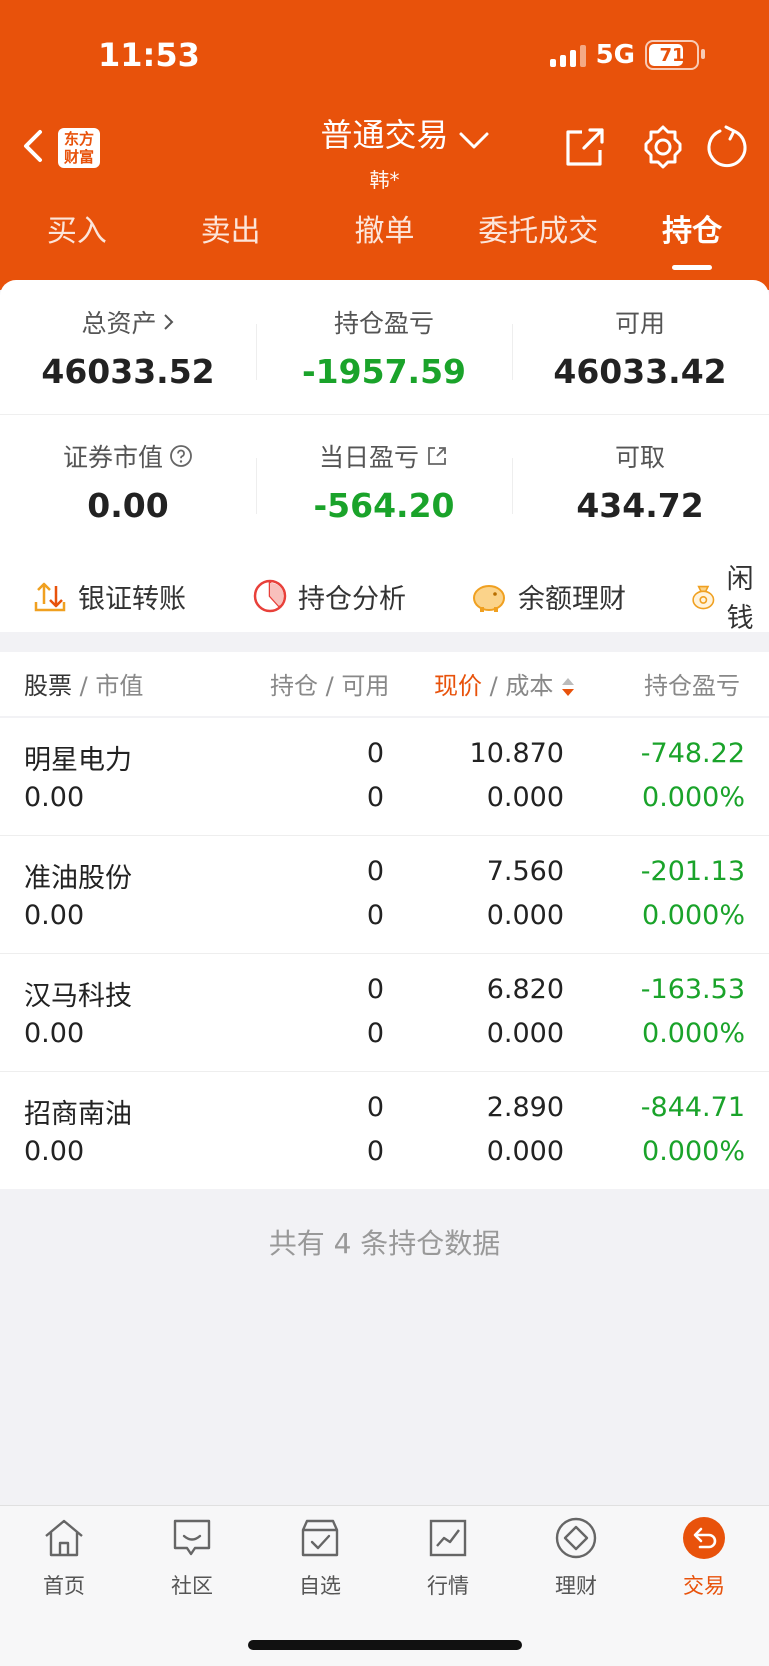 The width and height of the screenshot is (769, 1666). What do you see at coordinates (437, 456) in the screenshot?
I see `external-link-icon` at bounding box center [437, 456].